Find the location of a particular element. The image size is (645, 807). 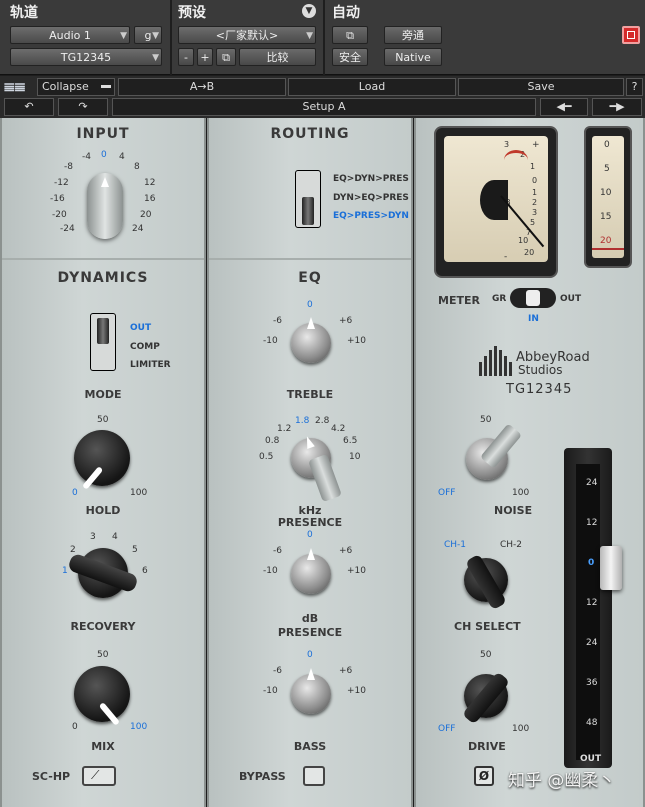

gr-face: 0 5 10 15 20 is located at coordinates (608, 197).